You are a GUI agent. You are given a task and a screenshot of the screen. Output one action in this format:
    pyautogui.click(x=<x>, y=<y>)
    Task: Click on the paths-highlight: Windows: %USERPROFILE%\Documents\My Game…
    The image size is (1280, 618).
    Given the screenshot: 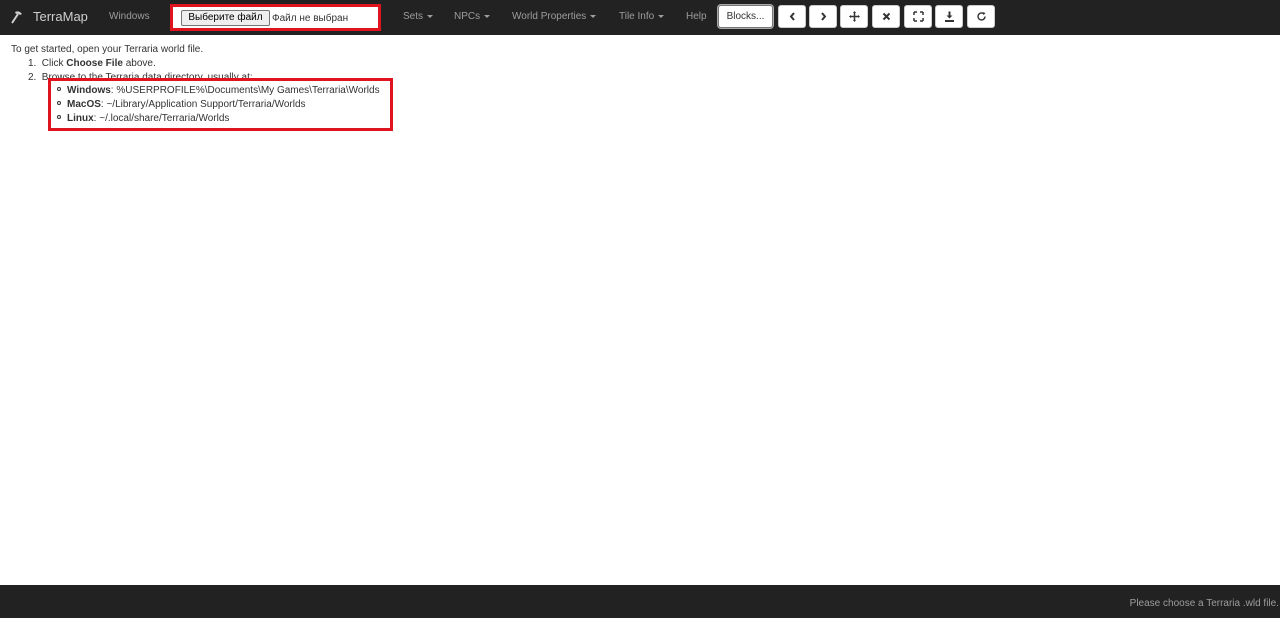 What is the action you would take?
    pyautogui.click(x=220, y=104)
    